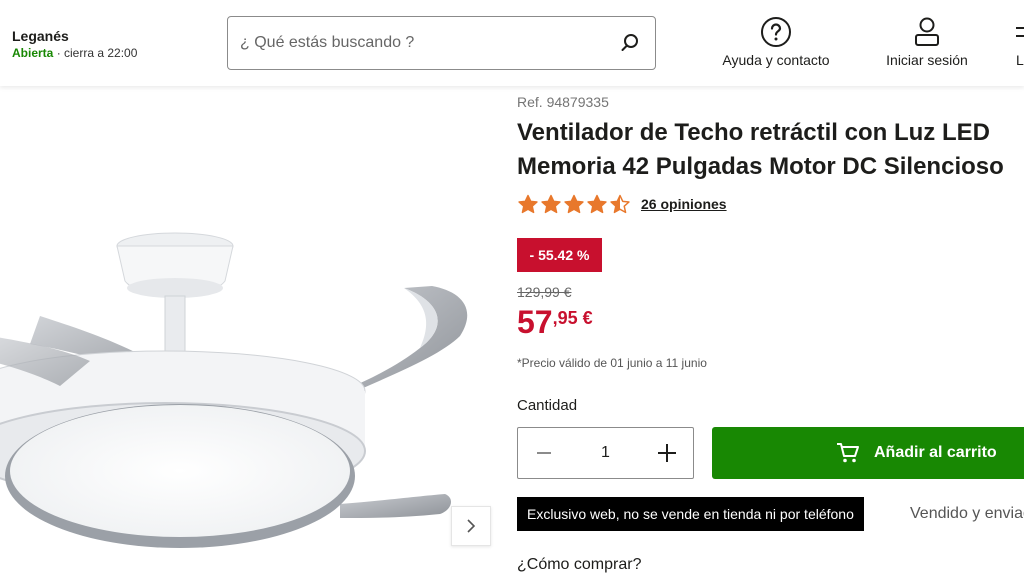  I want to click on store-selector: Leganés Abierta · cierra a 22:00, so click(74, 44).